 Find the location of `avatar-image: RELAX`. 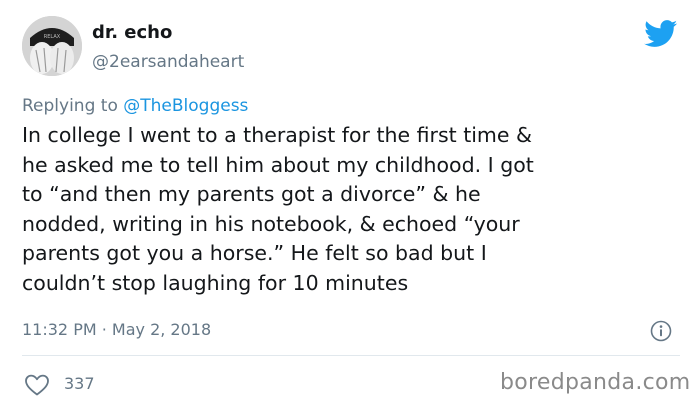

avatar-image: RELAX is located at coordinates (52, 46).